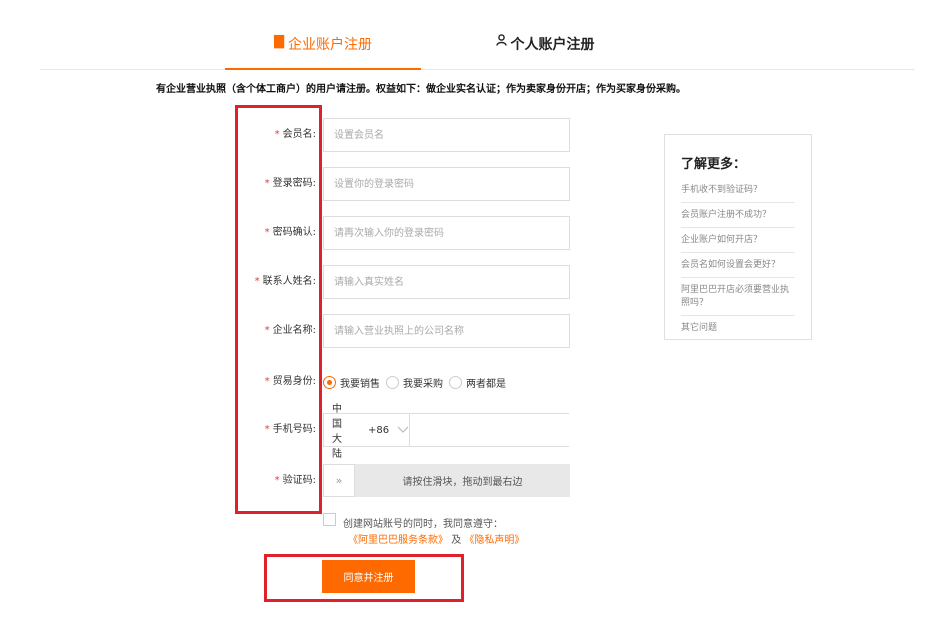 This screenshot has width=950, height=638. What do you see at coordinates (738, 265) in the screenshot?
I see `help-link-member-name: 会员名如何设置会更好？` at bounding box center [738, 265].